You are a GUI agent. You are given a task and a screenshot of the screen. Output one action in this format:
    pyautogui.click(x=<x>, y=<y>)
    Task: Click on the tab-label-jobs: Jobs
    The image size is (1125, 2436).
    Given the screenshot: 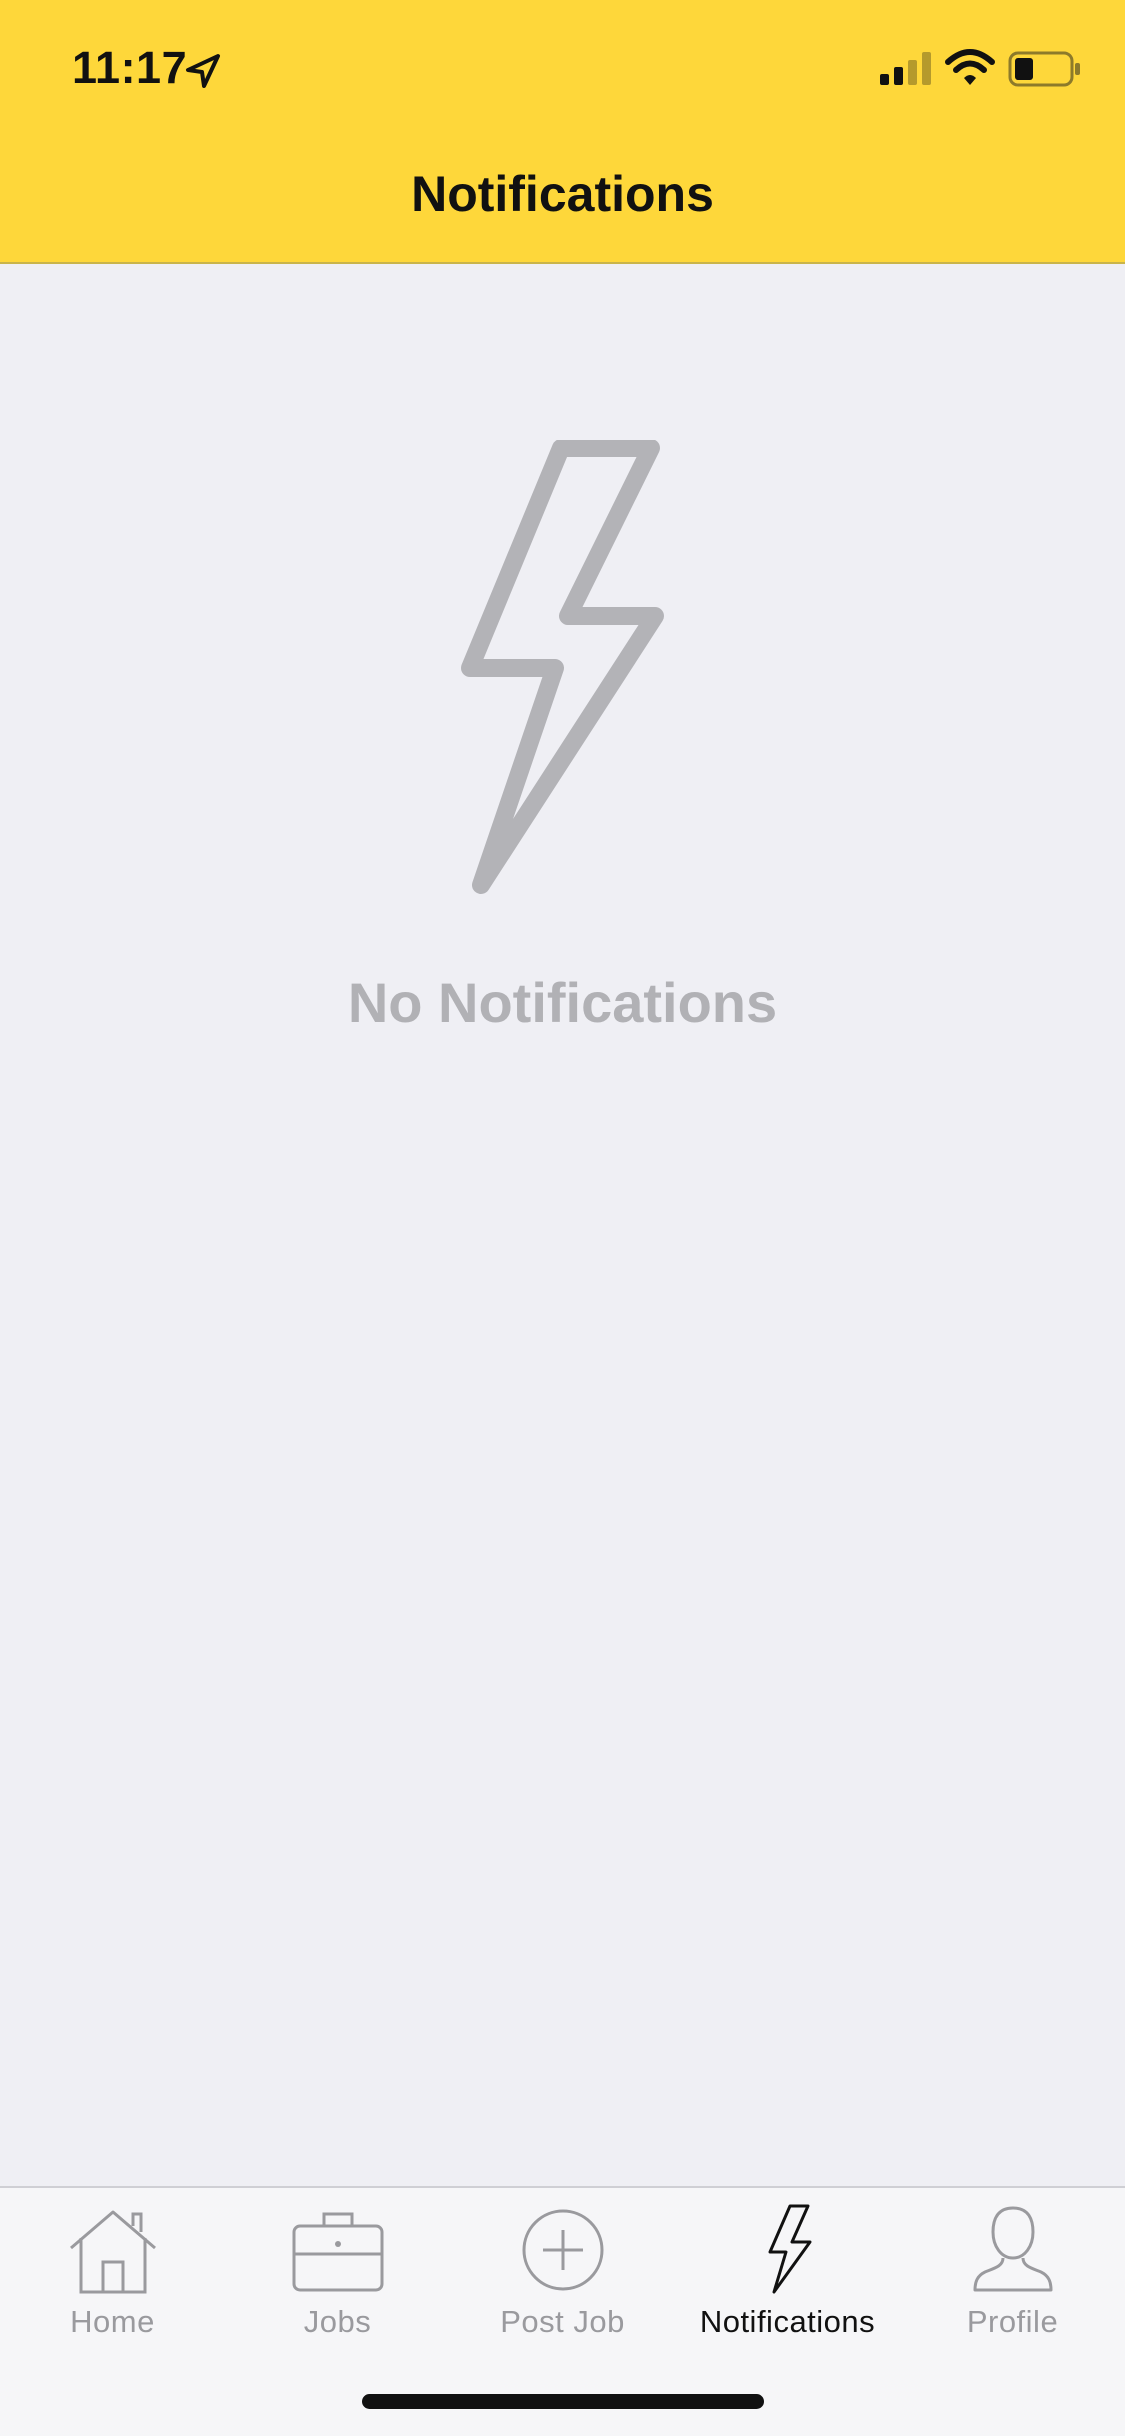 What is the action you would take?
    pyautogui.click(x=337, y=2321)
    